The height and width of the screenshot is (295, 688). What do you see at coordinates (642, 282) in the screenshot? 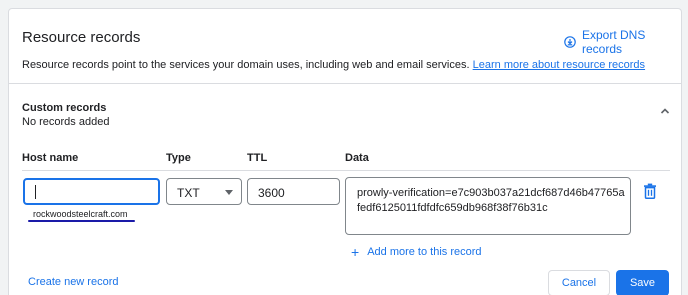
I see `save-button: Save` at bounding box center [642, 282].